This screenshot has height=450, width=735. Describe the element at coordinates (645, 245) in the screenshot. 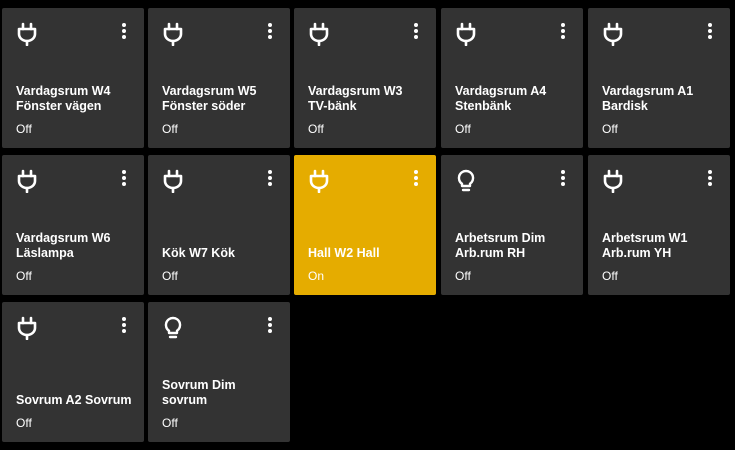

I see `entity-name: Arbetsrum W1 Arb.rum YH` at that location.